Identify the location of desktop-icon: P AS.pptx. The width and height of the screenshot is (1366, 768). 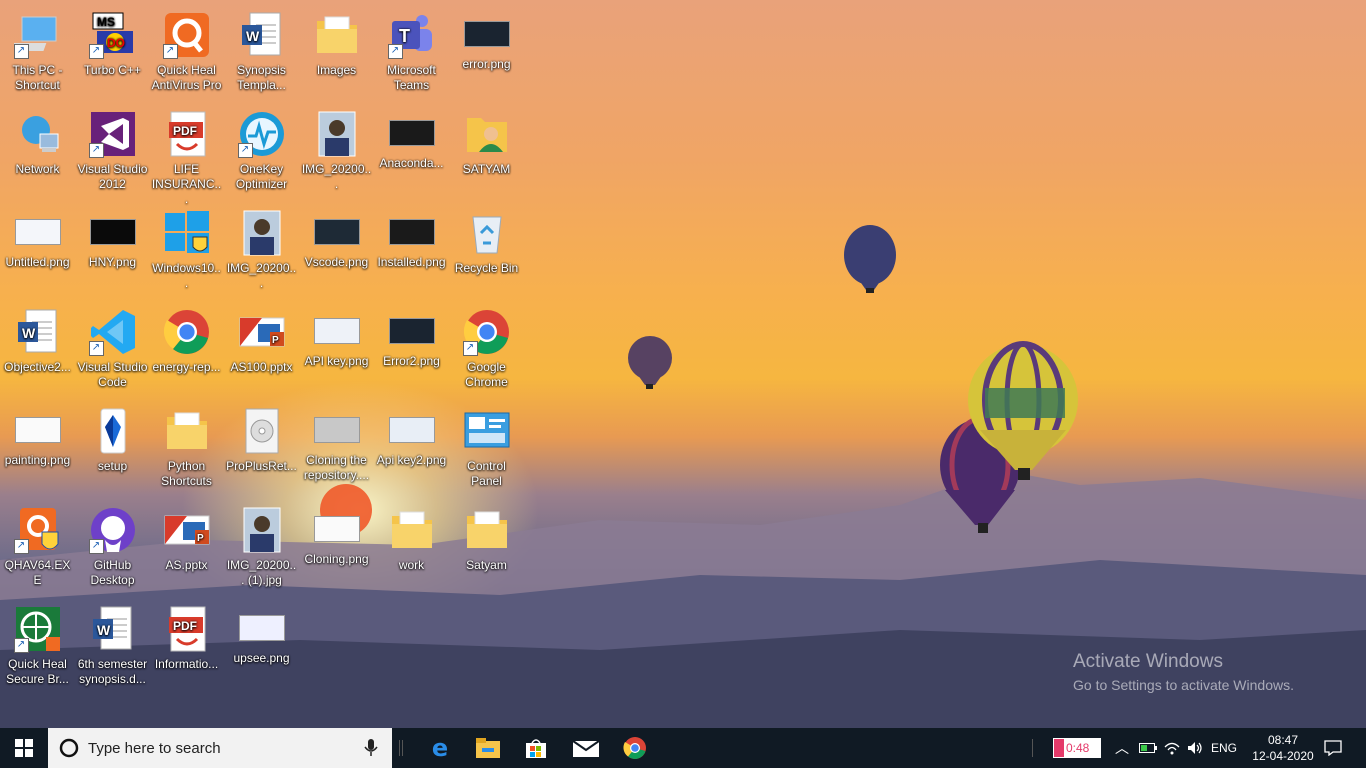
(186, 548).